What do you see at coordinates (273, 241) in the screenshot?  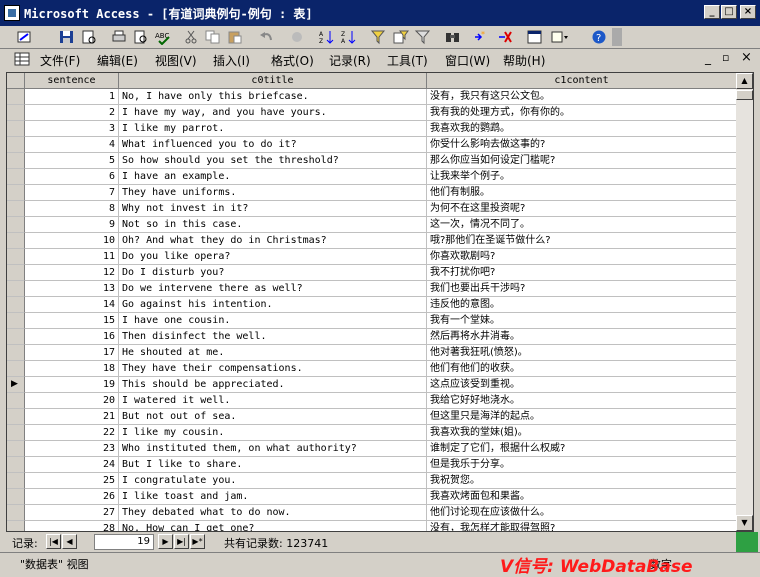 I see `cell-c0title: Oh? And what they do in Christmas?` at bounding box center [273, 241].